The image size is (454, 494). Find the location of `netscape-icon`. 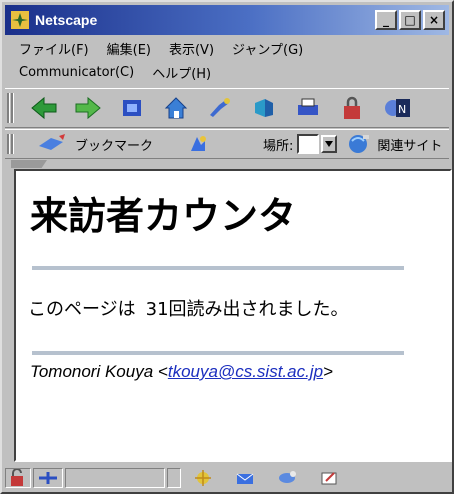

netscape-icon is located at coordinates (20, 20).